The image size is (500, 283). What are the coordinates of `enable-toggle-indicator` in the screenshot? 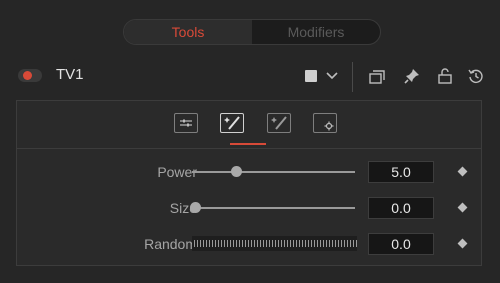 It's located at (27, 75).